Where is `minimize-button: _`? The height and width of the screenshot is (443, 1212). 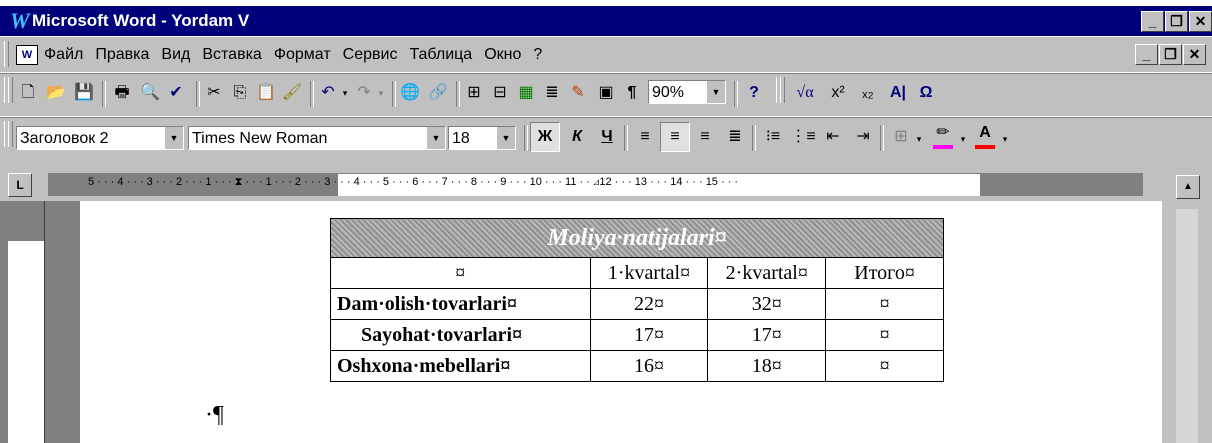
minimize-button: _ is located at coordinates (1152, 21).